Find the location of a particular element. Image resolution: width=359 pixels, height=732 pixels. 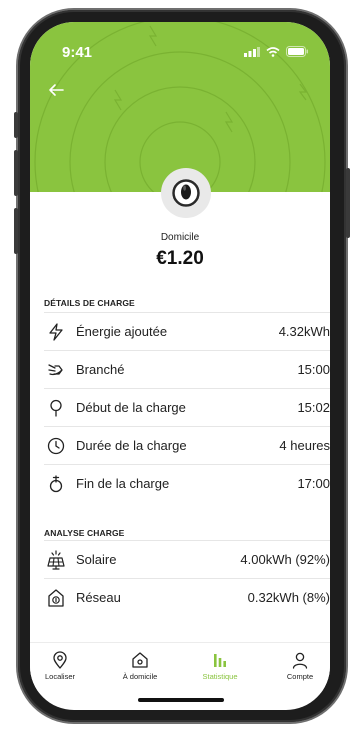

analysis-section-title: ANALYSE CHARGE is located at coordinates (84, 533).